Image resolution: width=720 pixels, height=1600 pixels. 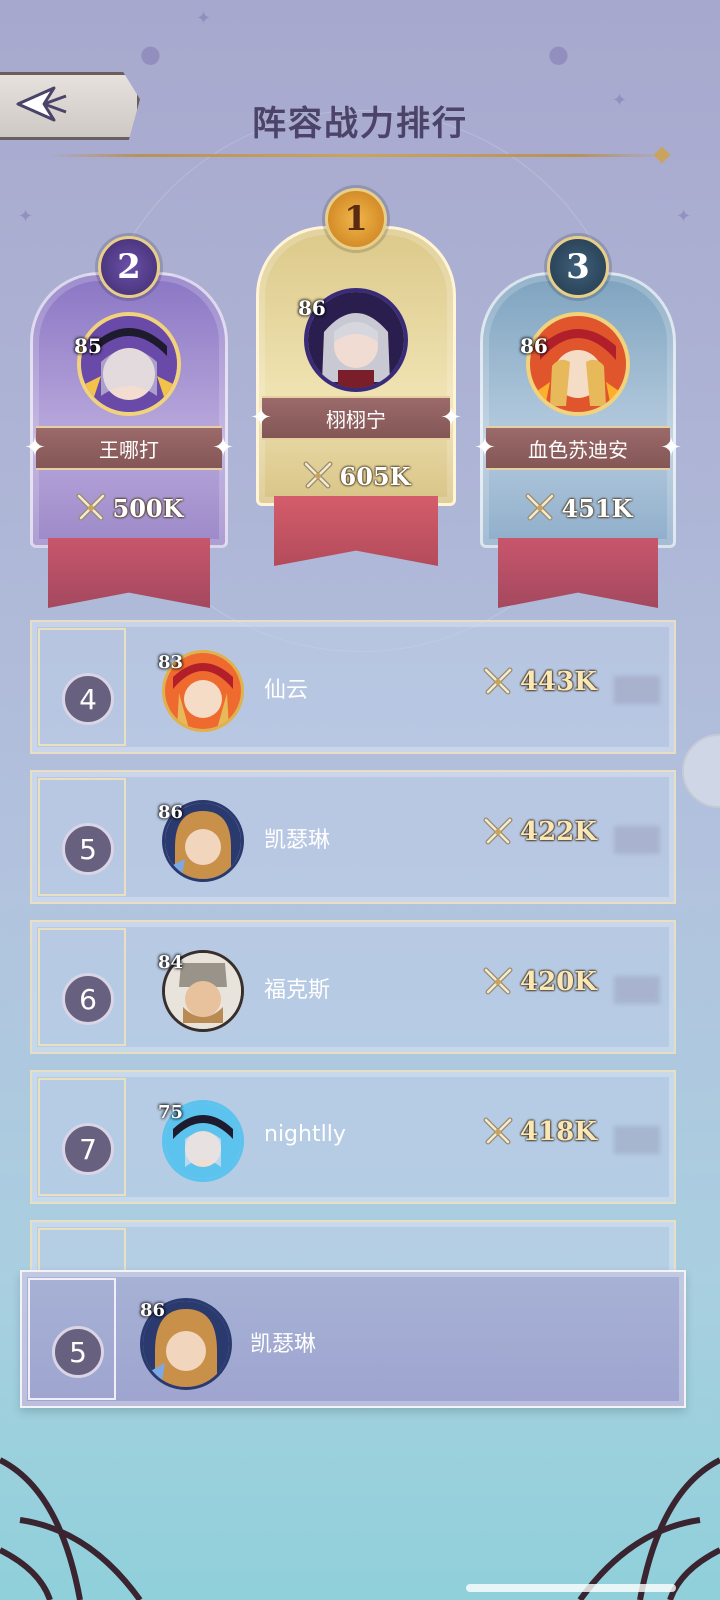 I want to click on player-name: 血色苏迪安, so click(x=578, y=448).